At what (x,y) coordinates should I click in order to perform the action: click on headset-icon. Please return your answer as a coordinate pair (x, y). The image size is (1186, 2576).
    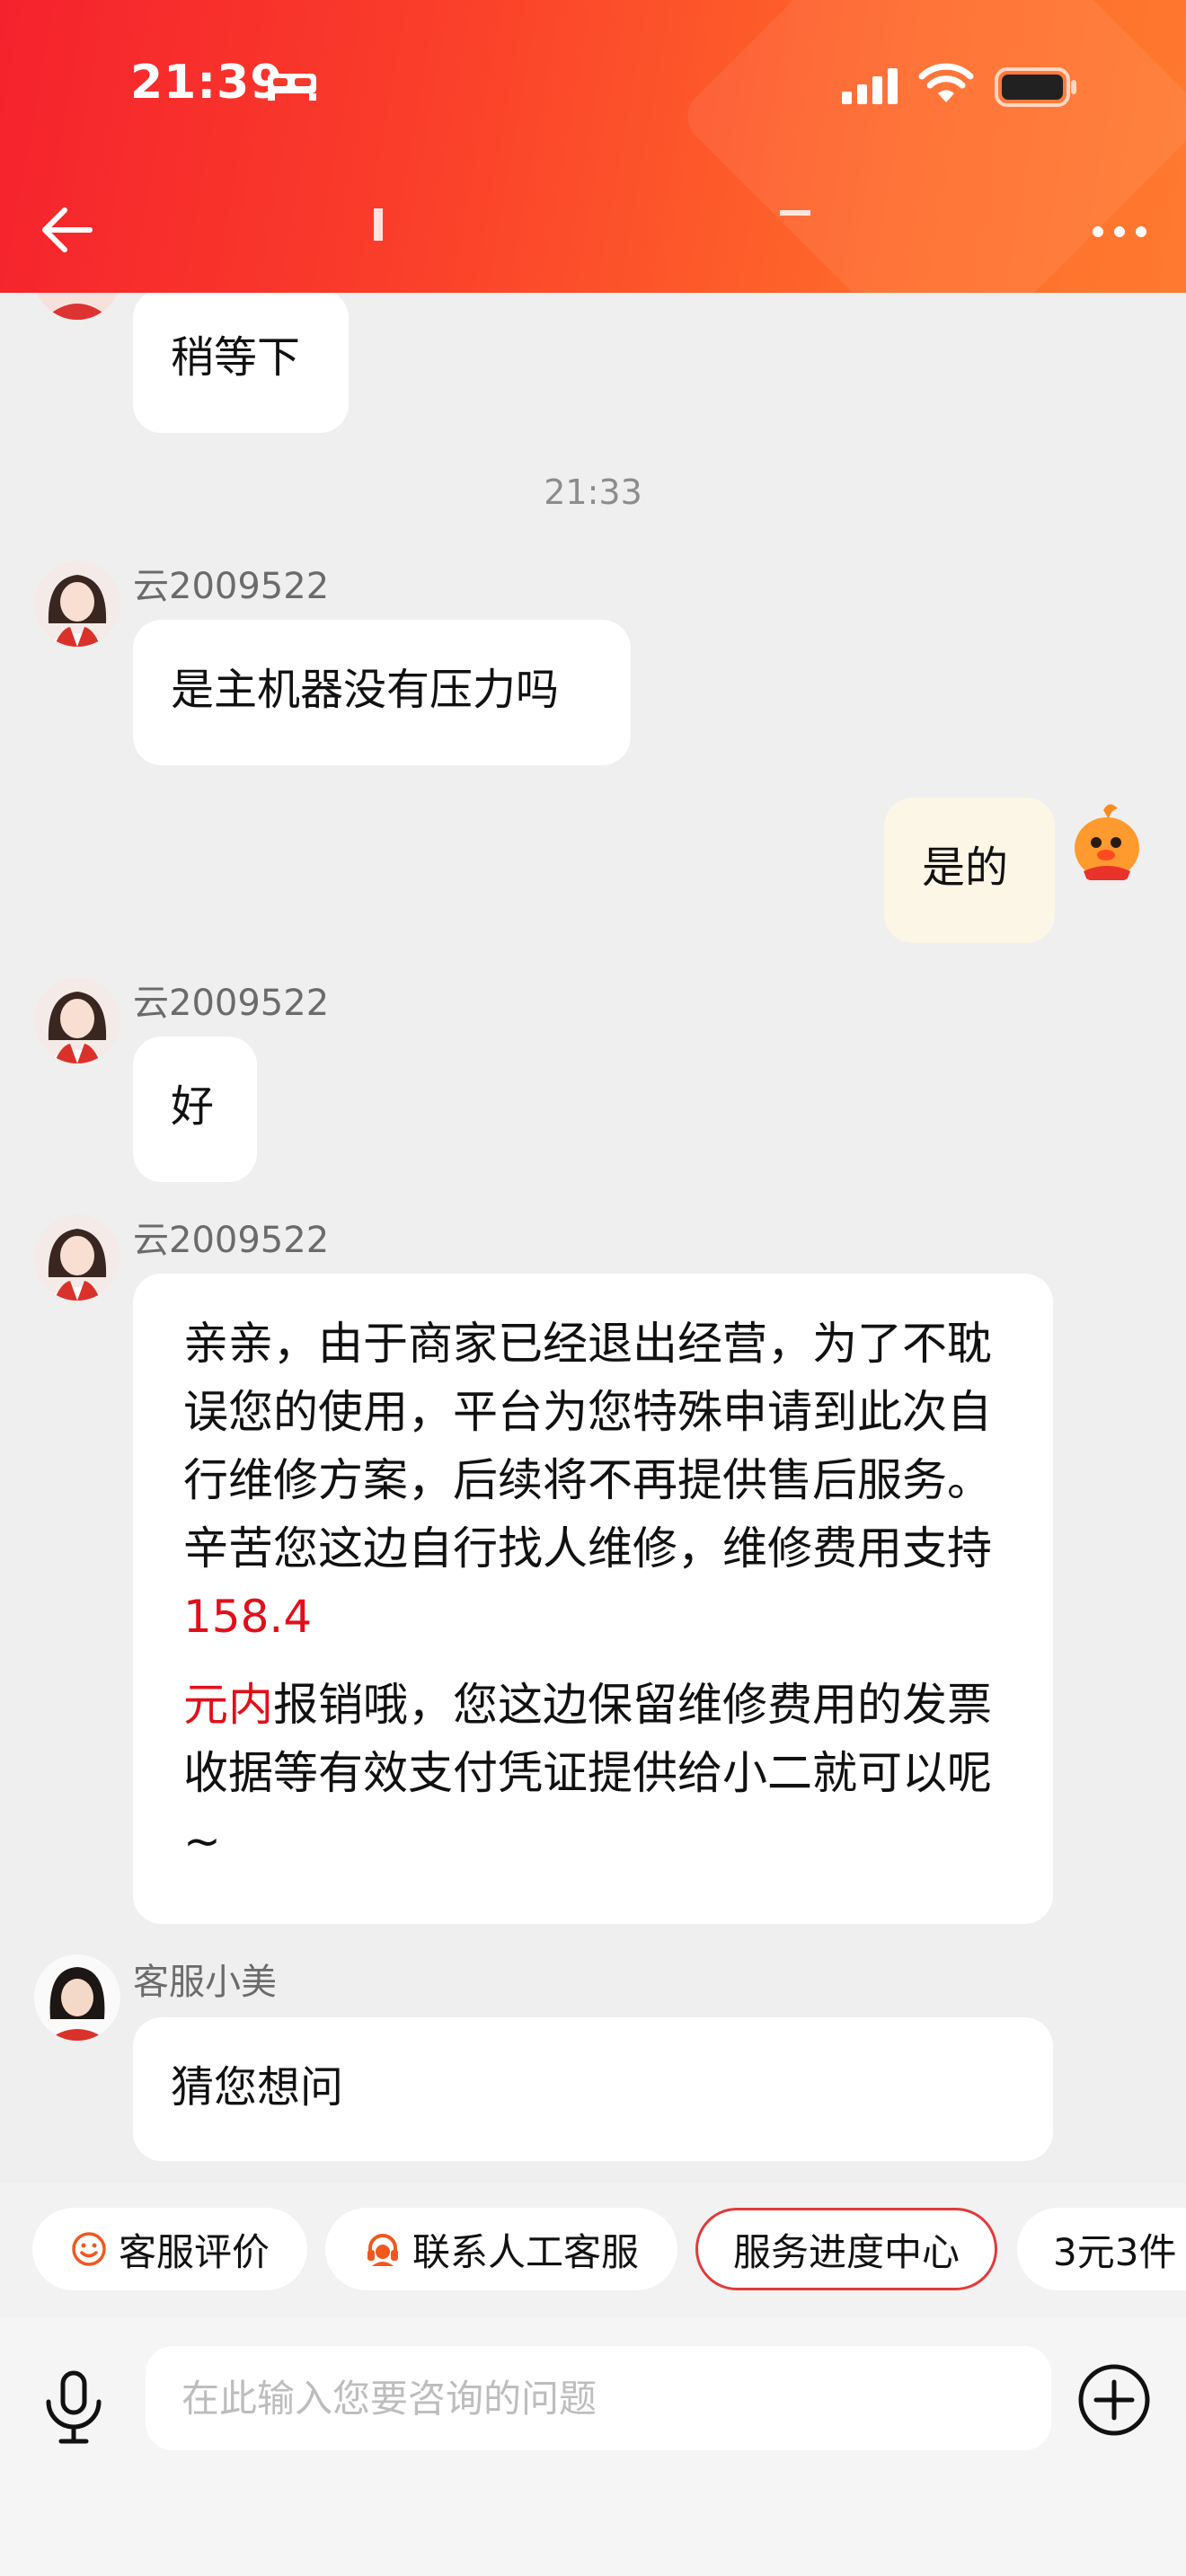
    Looking at the image, I should click on (383, 2249).